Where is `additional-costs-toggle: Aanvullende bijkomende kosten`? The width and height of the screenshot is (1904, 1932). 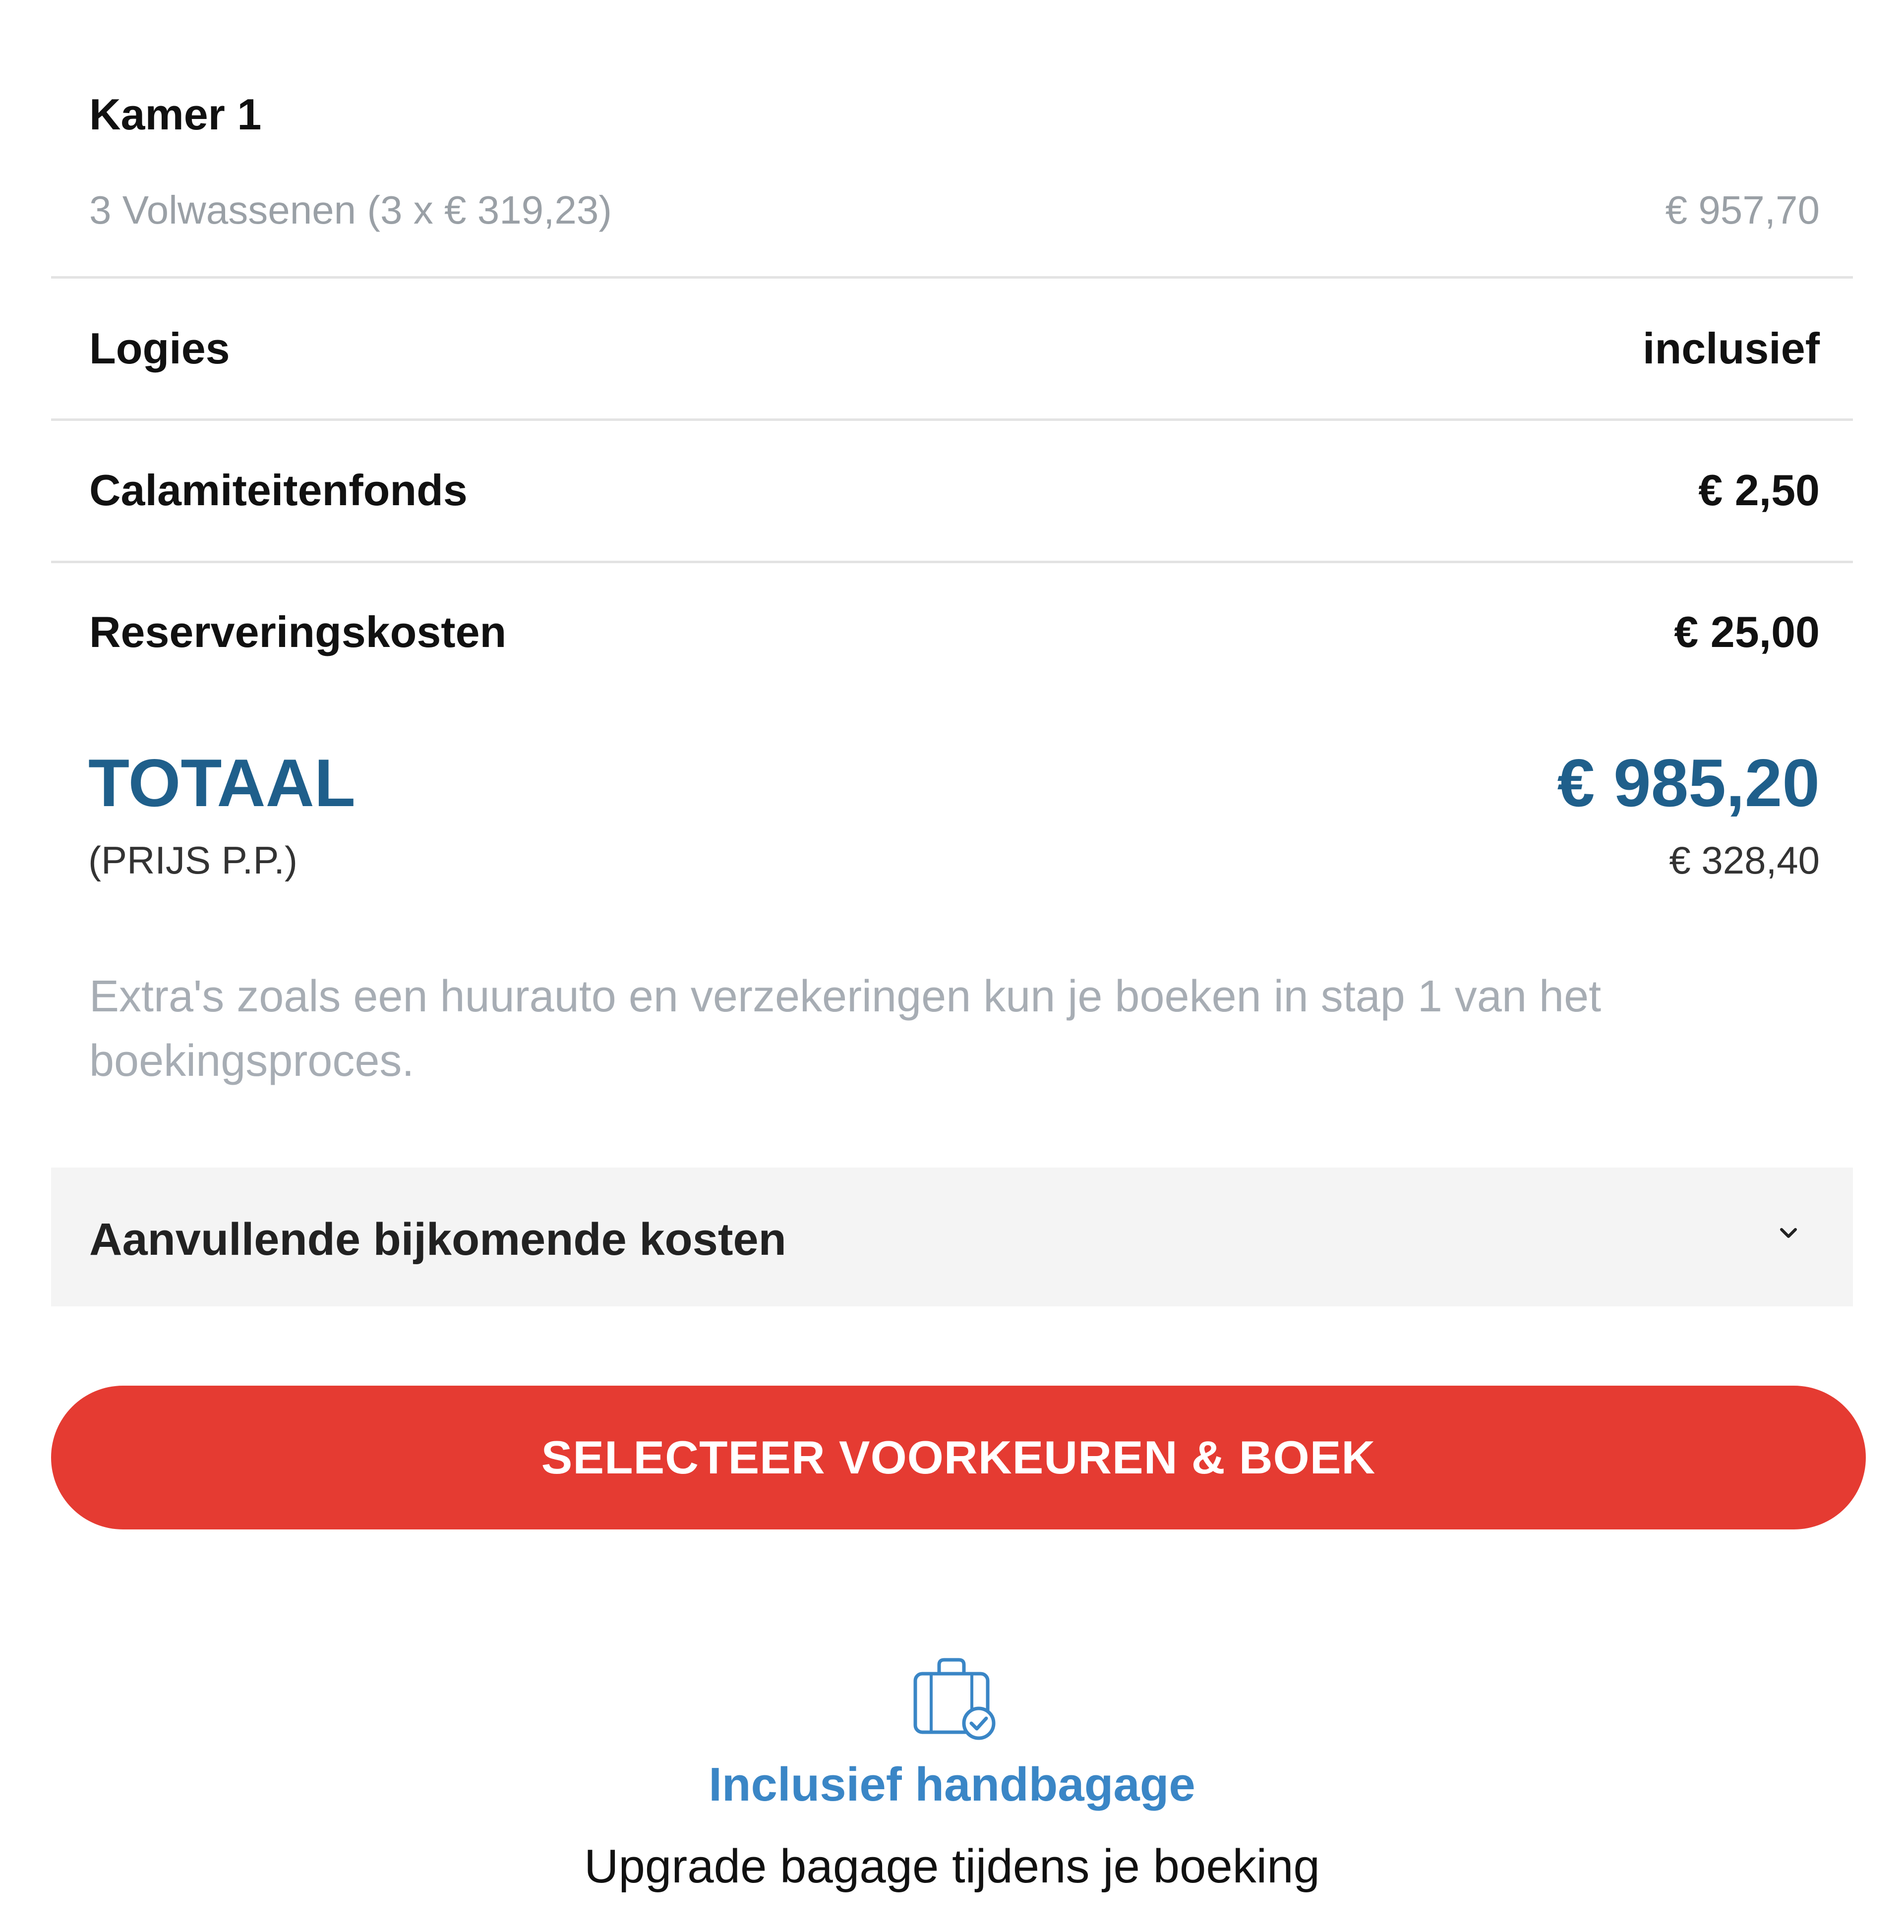 additional-costs-toggle: Aanvullende bijkomende kosten is located at coordinates (952, 1237).